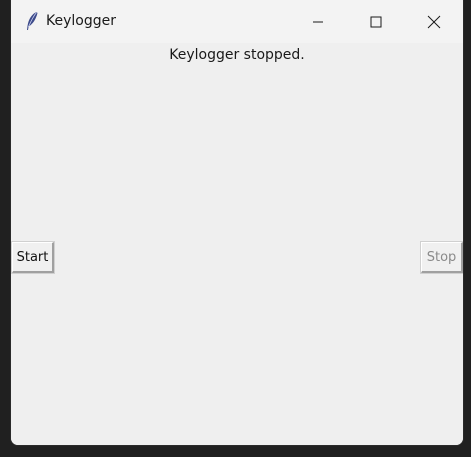 This screenshot has height=457, width=471. I want to click on minimize-button, so click(318, 21).